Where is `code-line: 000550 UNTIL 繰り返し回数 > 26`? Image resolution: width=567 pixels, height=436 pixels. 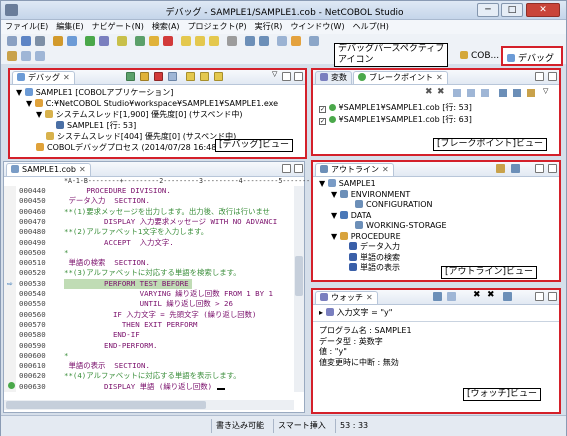
code-line: 000550 UNTIL 繰り返し回数 > 26 is located at coordinates (149, 304).